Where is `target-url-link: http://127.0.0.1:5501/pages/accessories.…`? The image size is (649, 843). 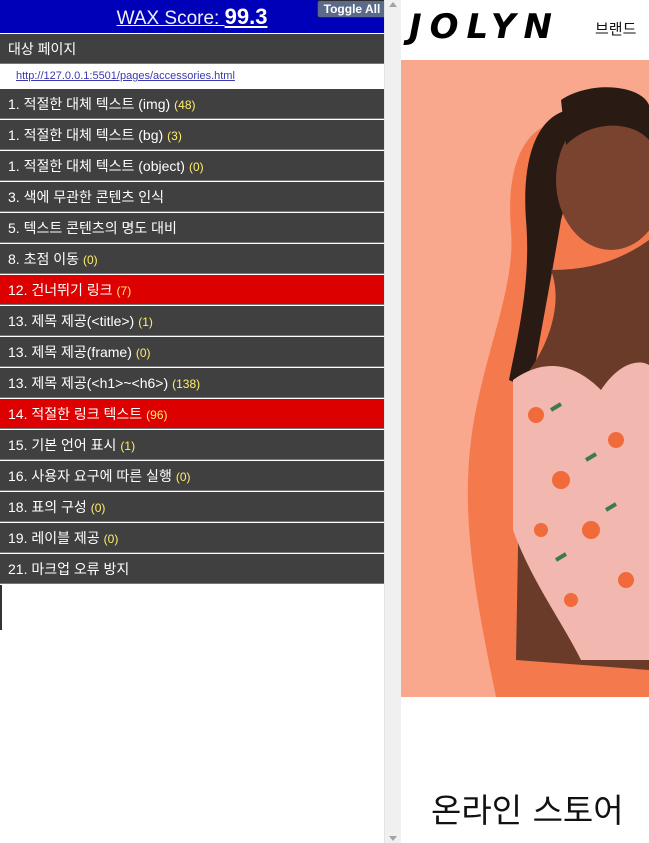 target-url-link: http://127.0.0.1:5501/pages/accessories.… is located at coordinates (125, 76).